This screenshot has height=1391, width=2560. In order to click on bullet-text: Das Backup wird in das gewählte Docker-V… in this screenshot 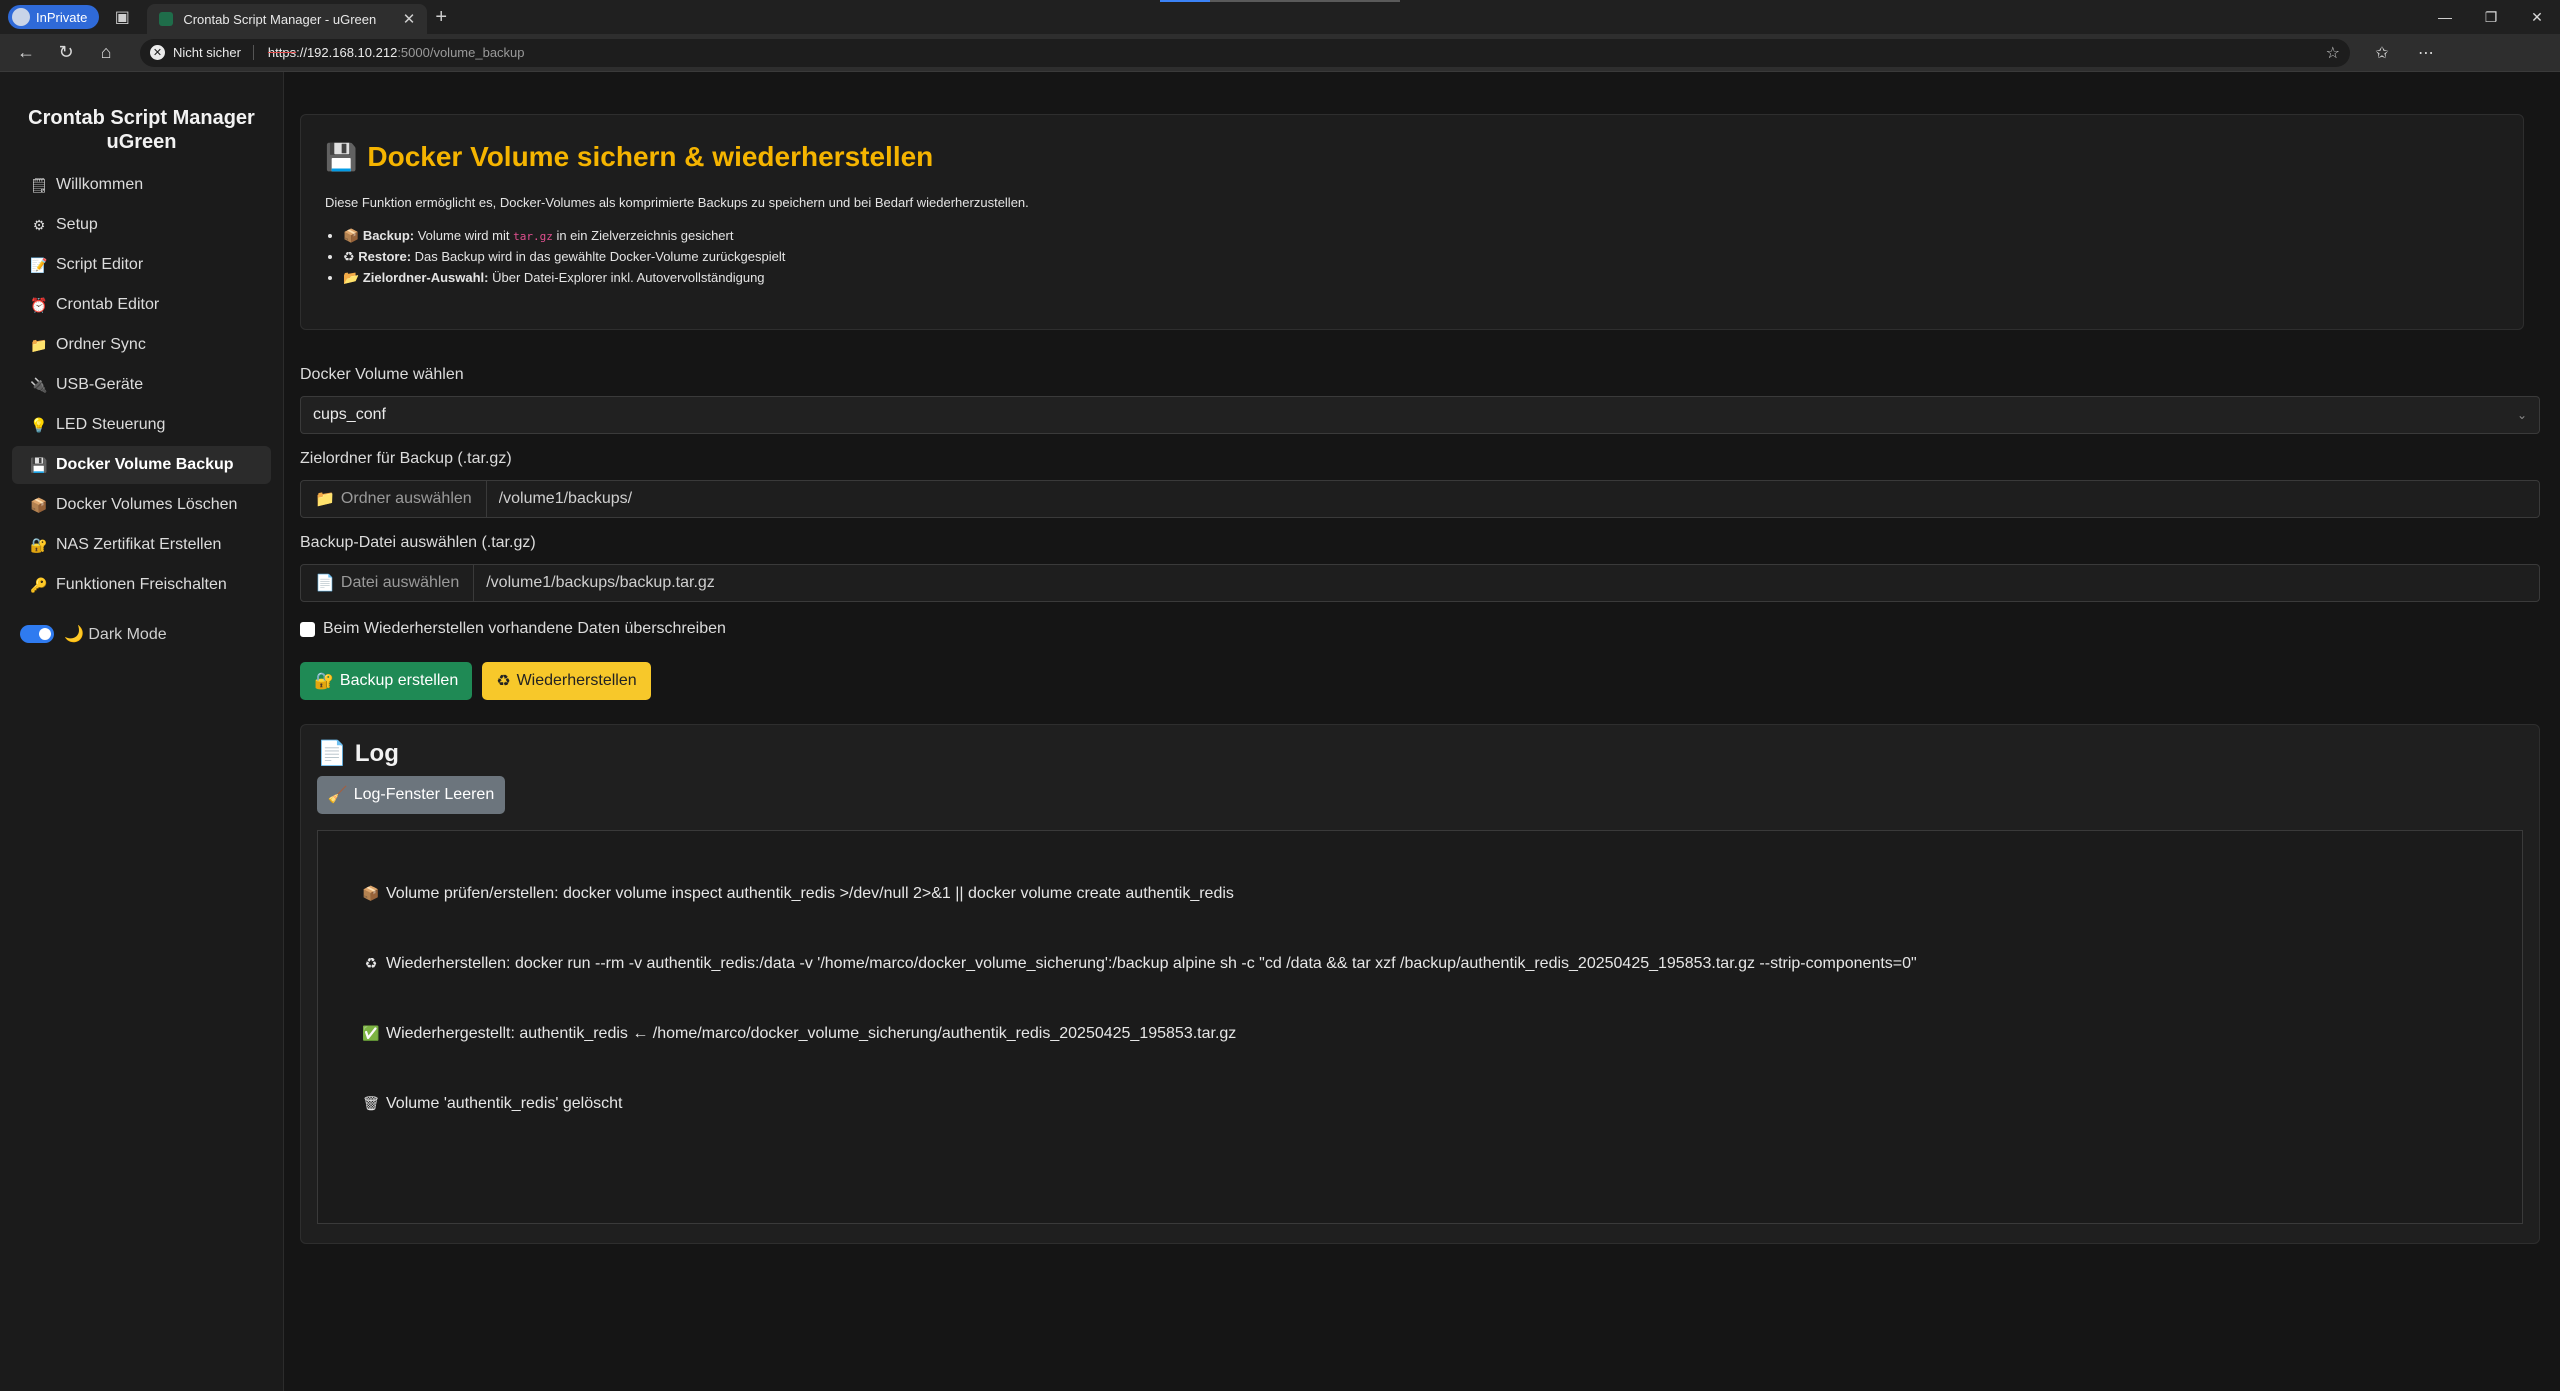, I will do `click(598, 256)`.